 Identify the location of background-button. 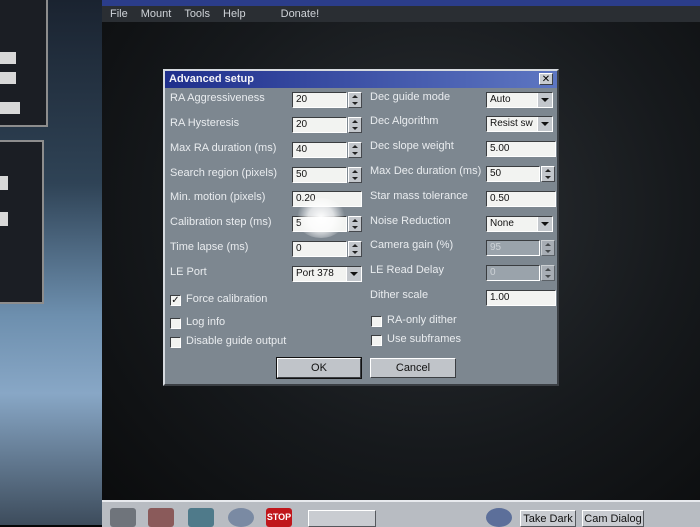
(10, 108).